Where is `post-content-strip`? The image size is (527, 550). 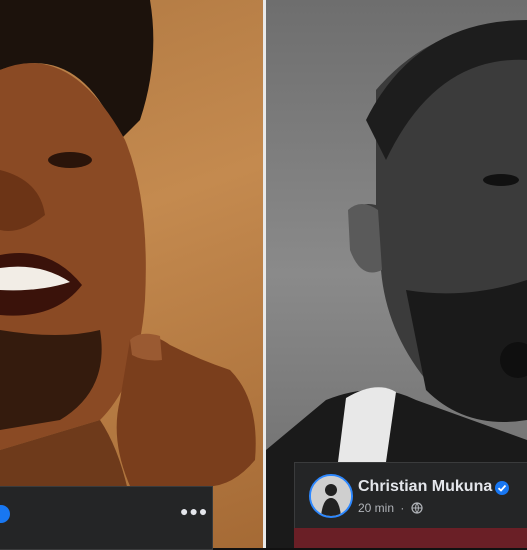
post-content-strip is located at coordinates (410, 538).